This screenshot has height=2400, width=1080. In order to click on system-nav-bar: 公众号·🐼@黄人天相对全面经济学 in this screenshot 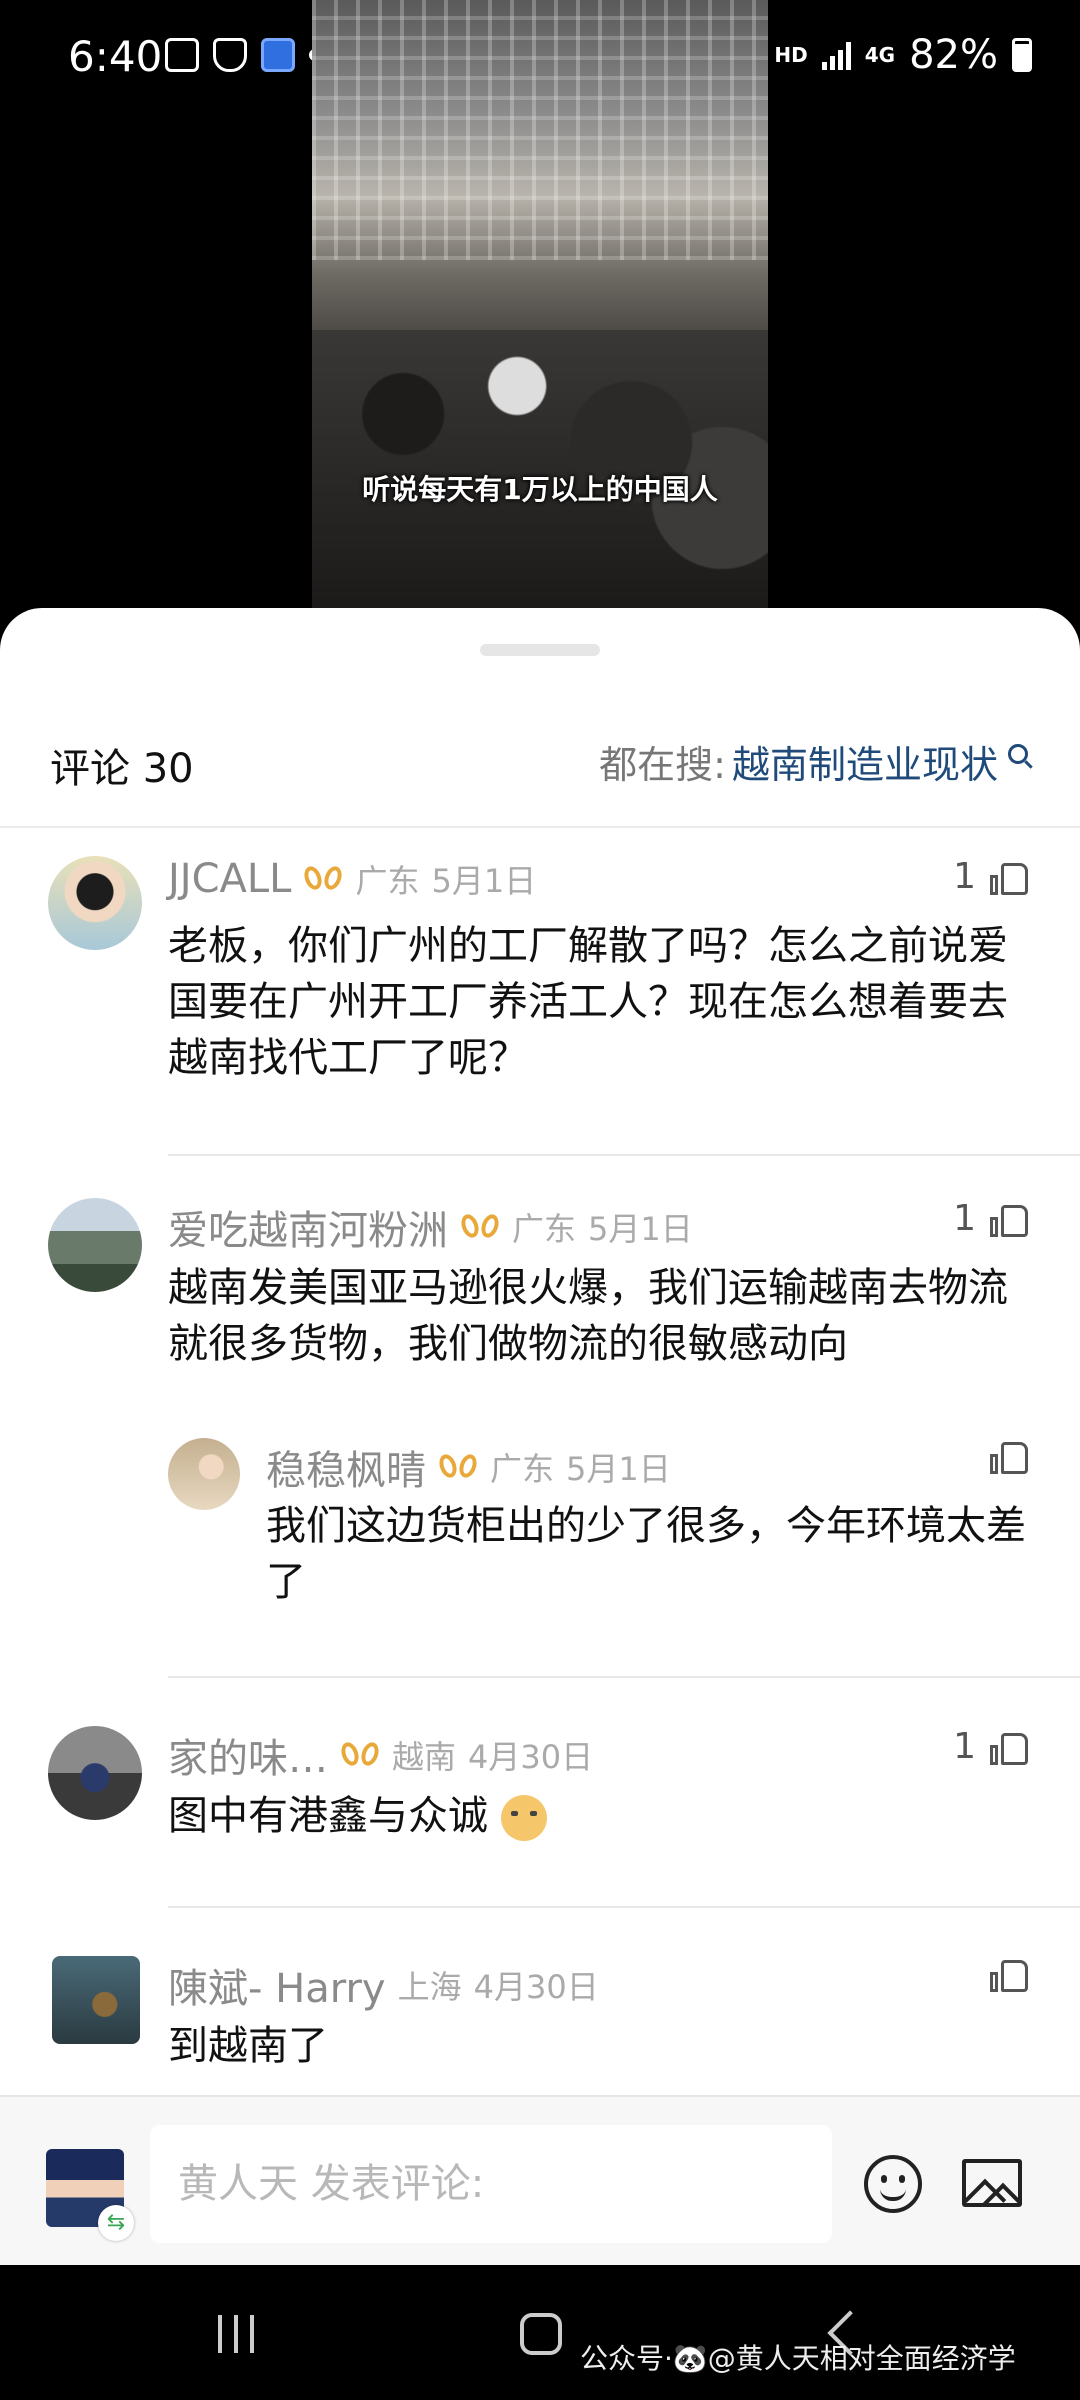, I will do `click(540, 2332)`.